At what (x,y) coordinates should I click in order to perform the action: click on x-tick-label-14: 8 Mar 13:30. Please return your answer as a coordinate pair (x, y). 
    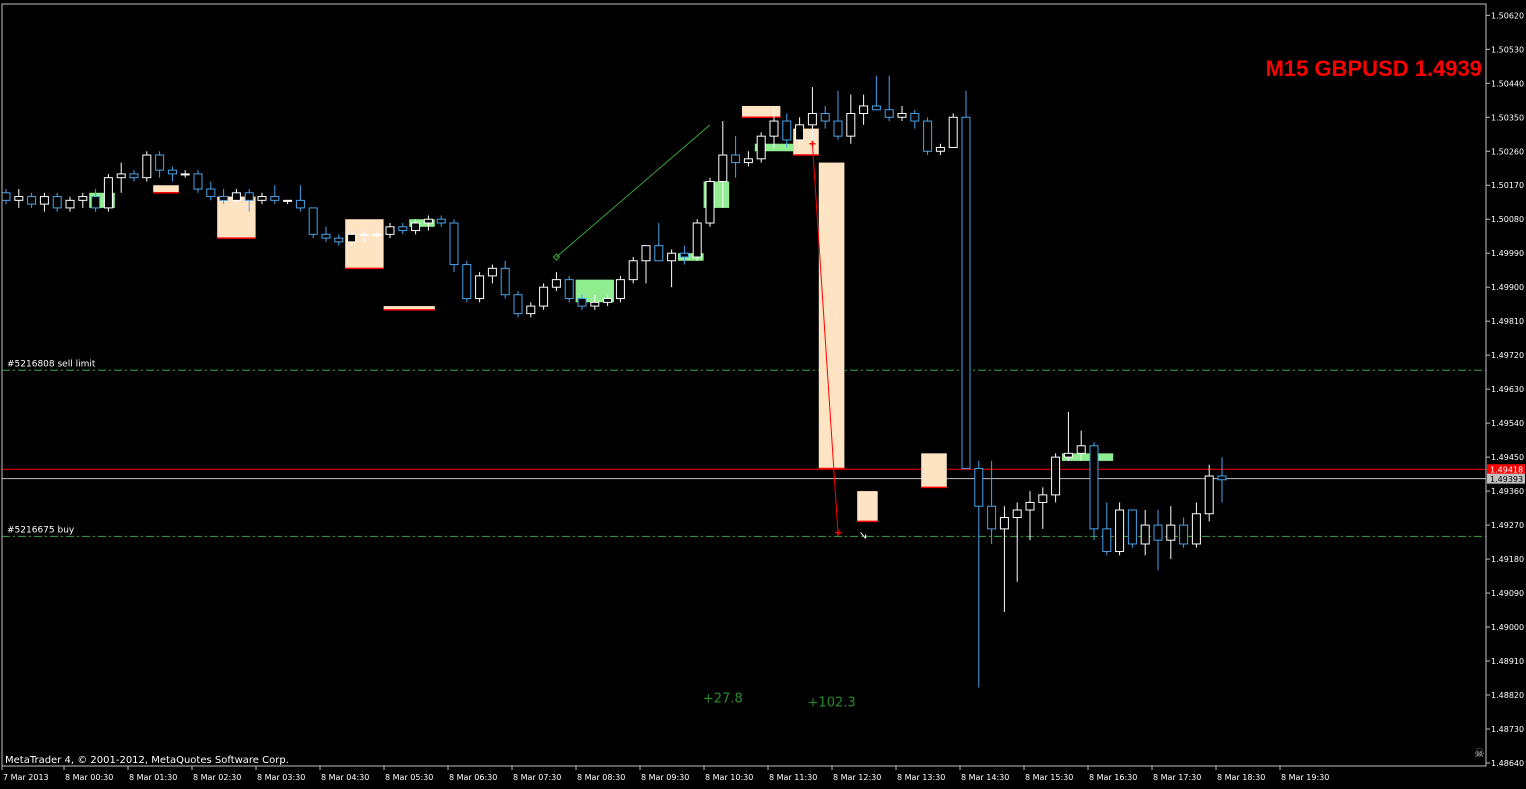
    Looking at the image, I should click on (921, 777).